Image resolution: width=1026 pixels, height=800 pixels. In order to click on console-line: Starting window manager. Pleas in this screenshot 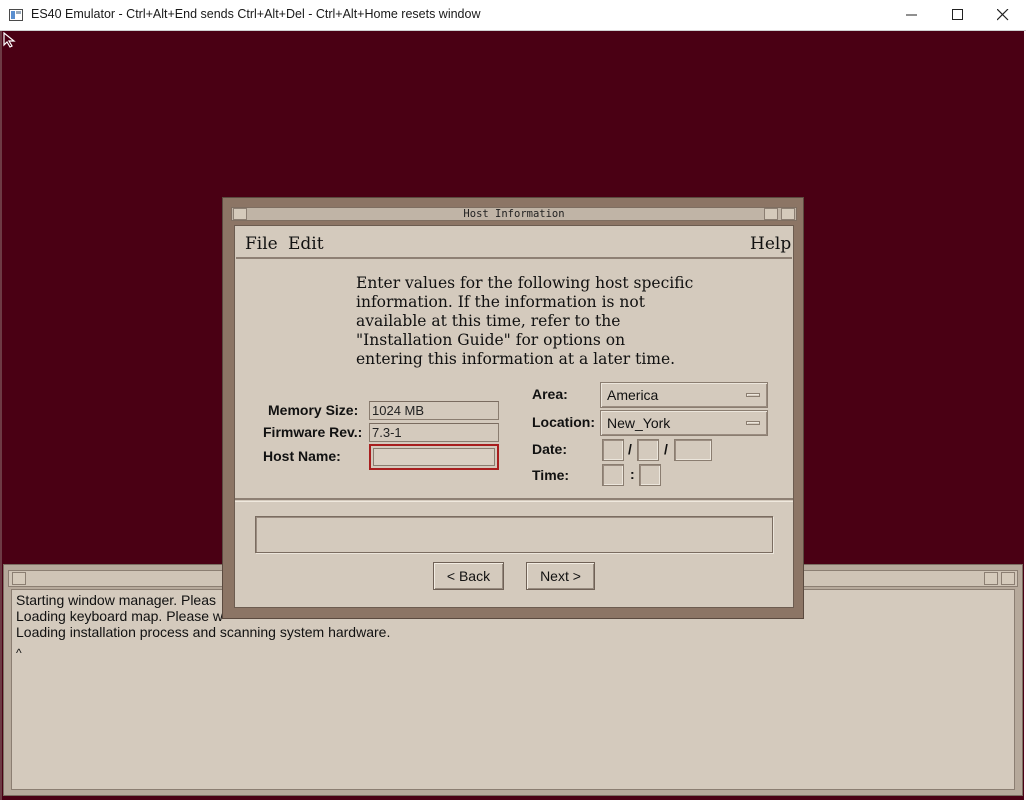, I will do `click(116, 600)`.